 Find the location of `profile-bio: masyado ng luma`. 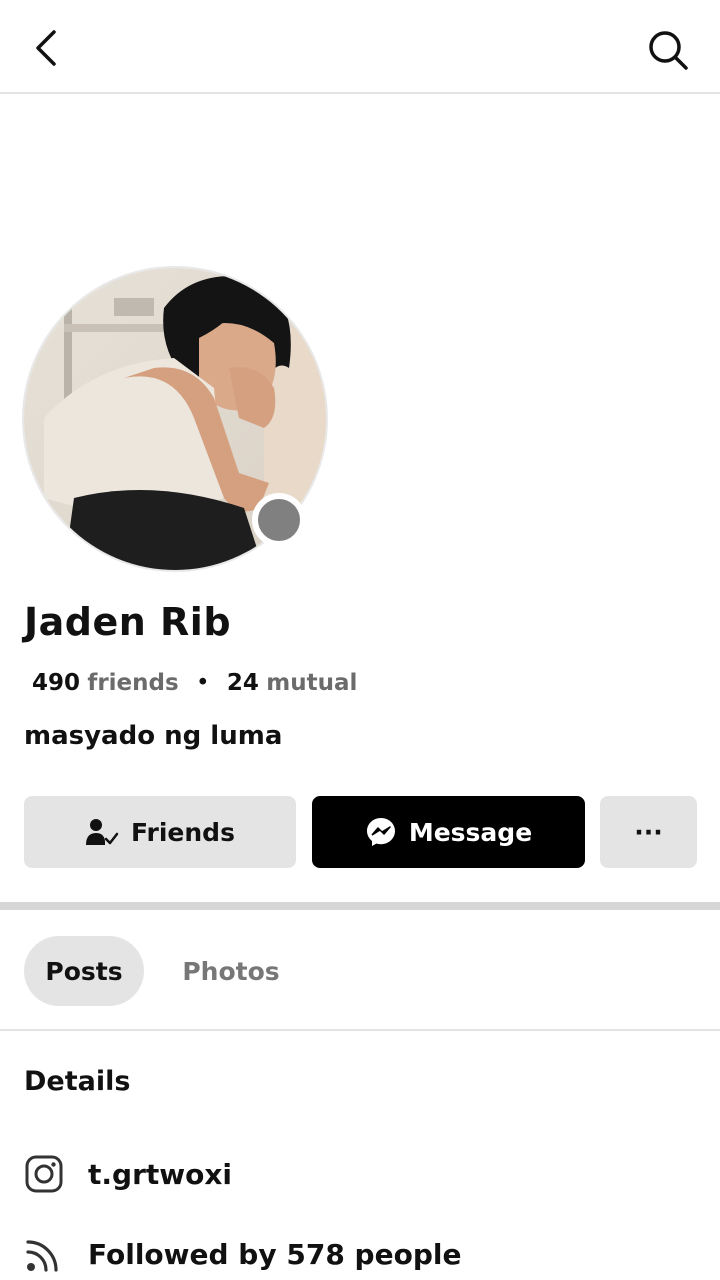

profile-bio: masyado ng luma is located at coordinates (153, 736).